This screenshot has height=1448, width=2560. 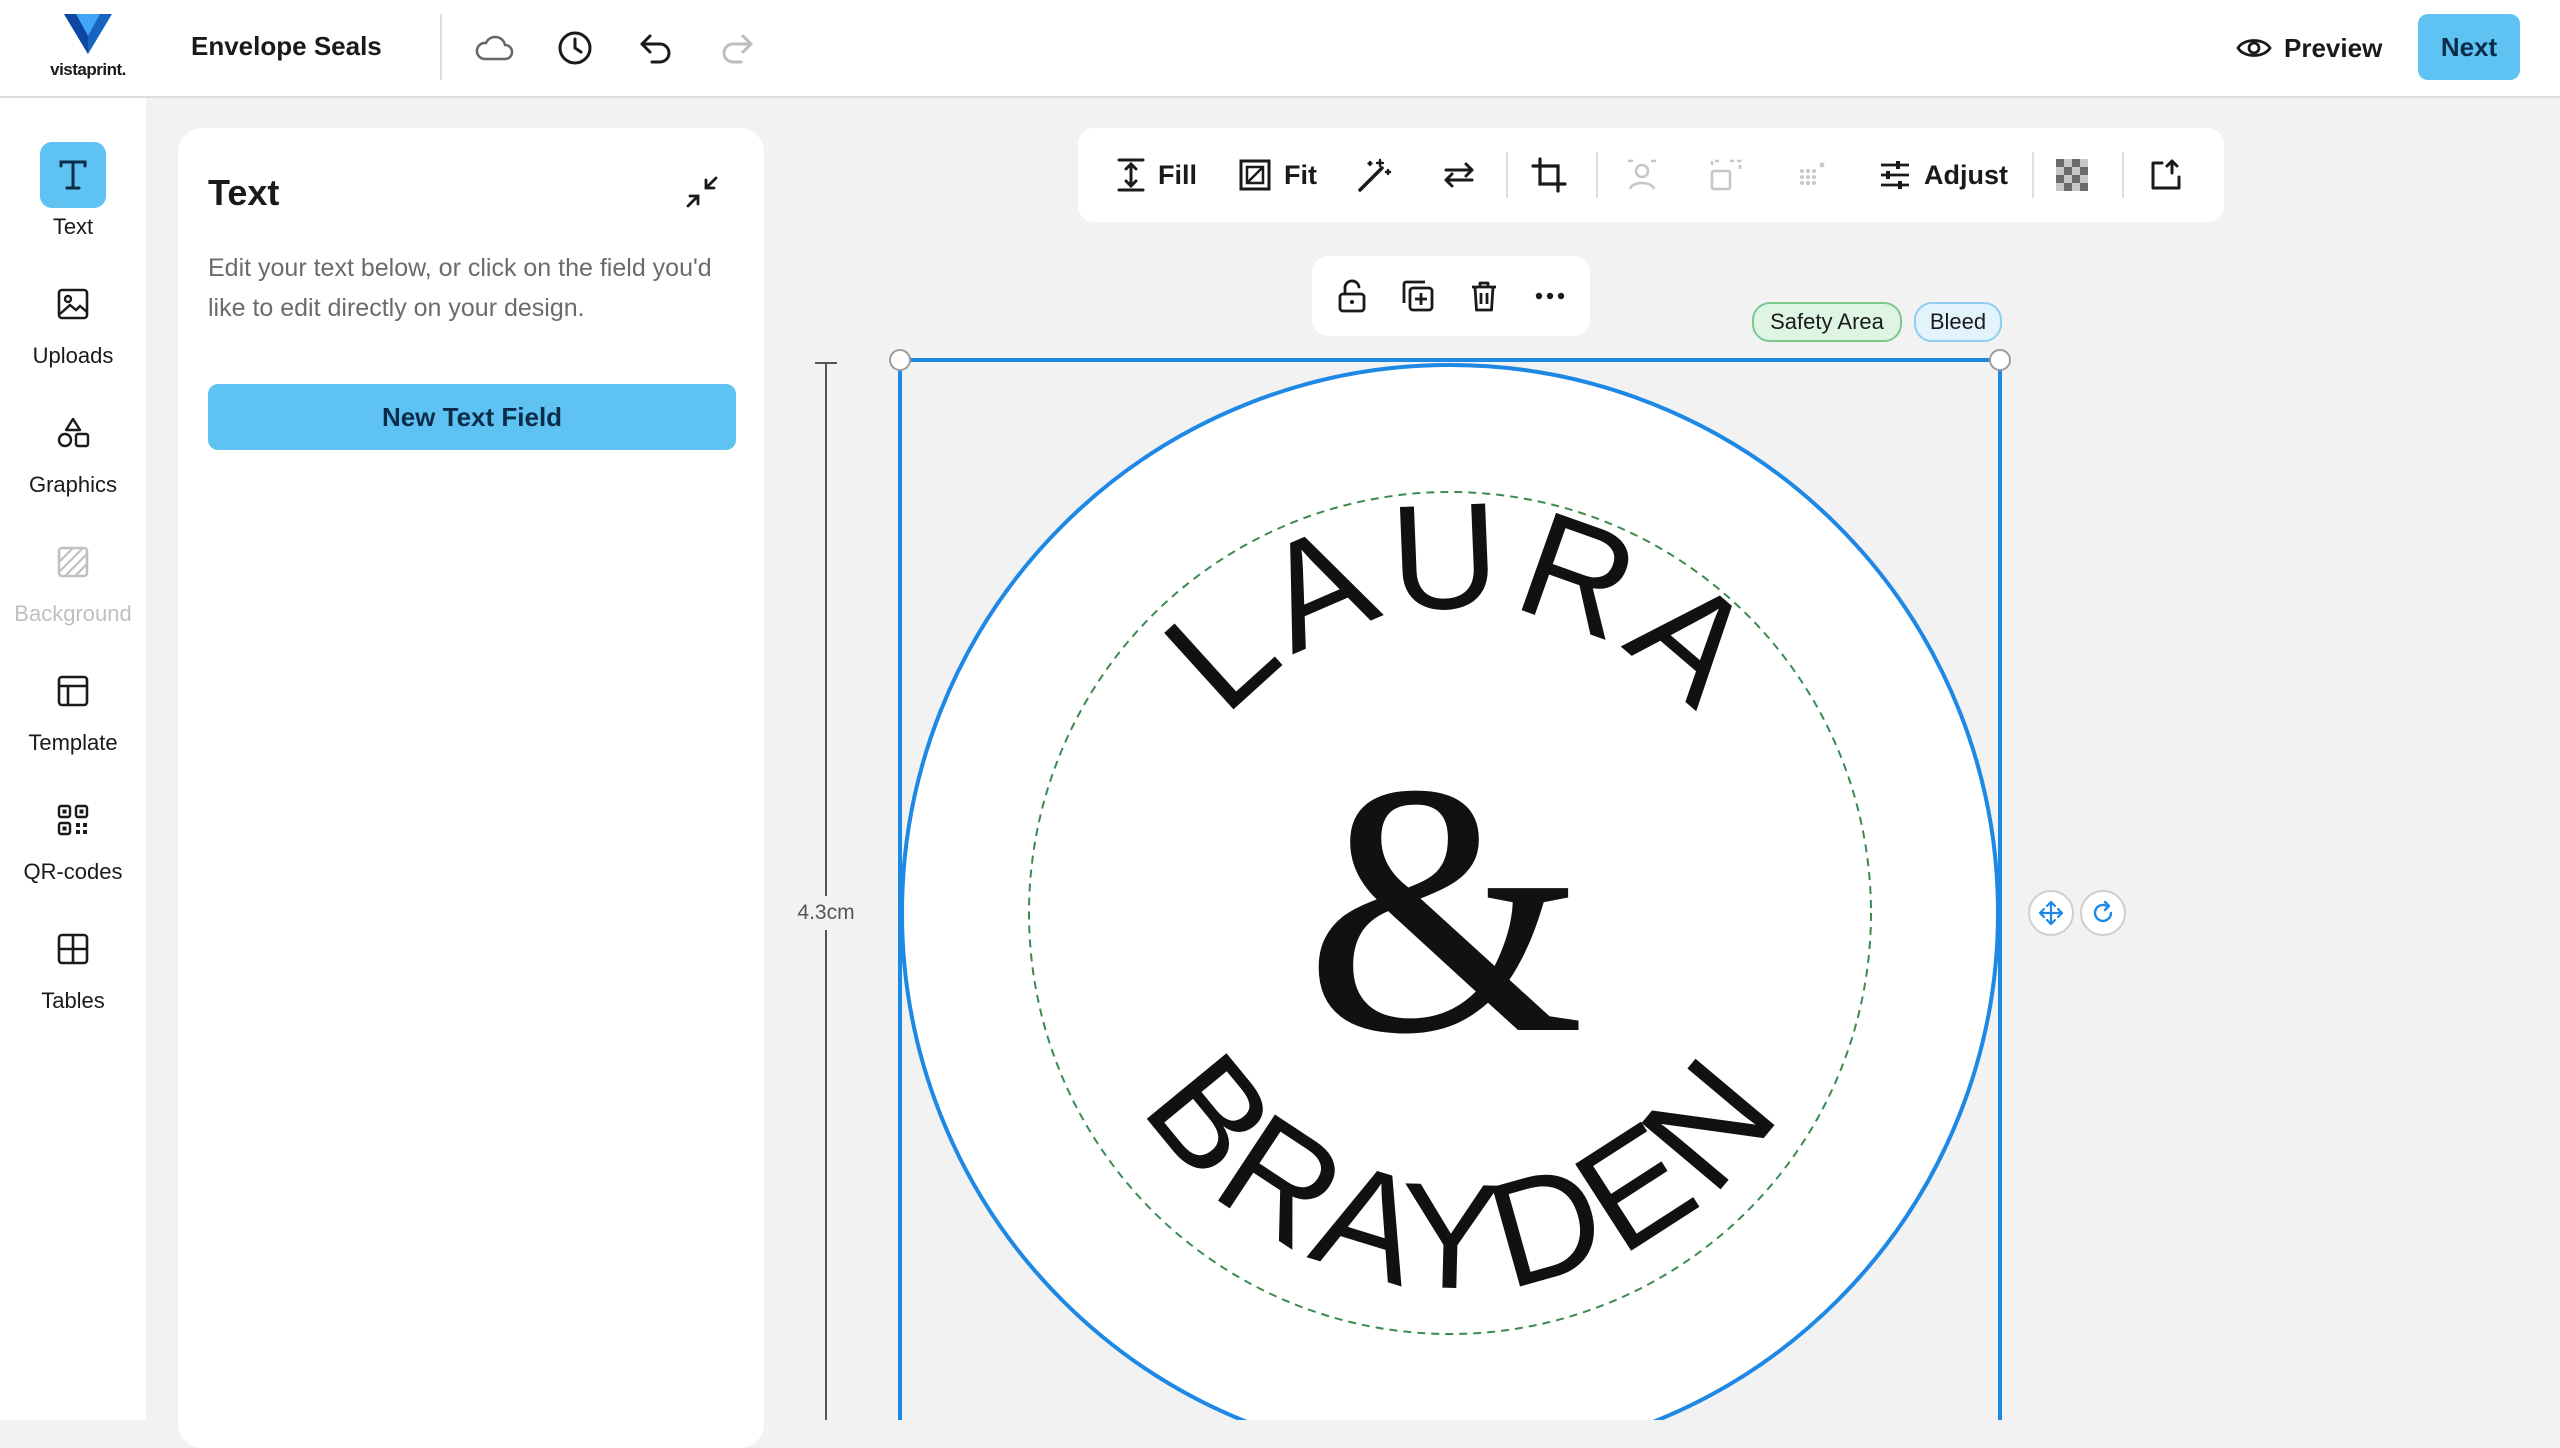 What do you see at coordinates (2254, 48) in the screenshot?
I see `eye-icon` at bounding box center [2254, 48].